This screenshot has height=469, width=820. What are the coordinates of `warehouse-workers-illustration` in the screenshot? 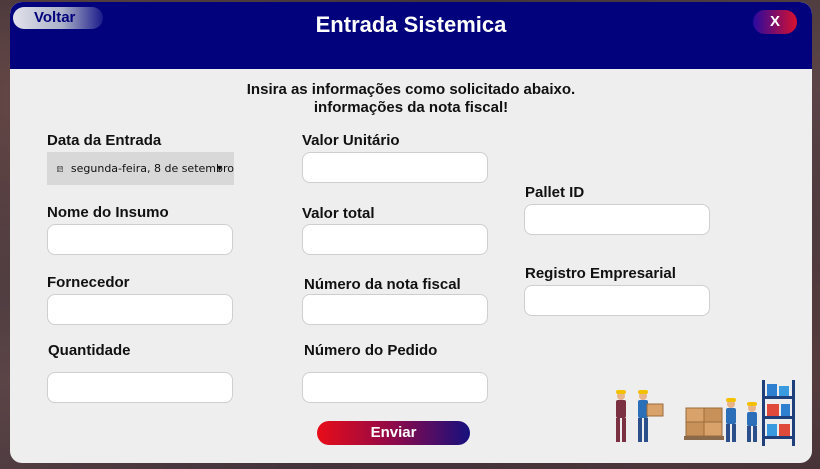 It's located at (705, 413).